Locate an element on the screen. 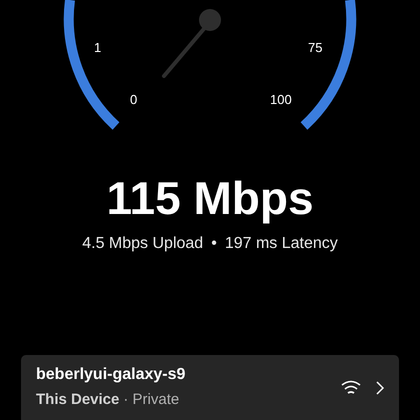 This screenshot has width=420, height=420. latency-reading: 197 ms Latency is located at coordinates (281, 244).